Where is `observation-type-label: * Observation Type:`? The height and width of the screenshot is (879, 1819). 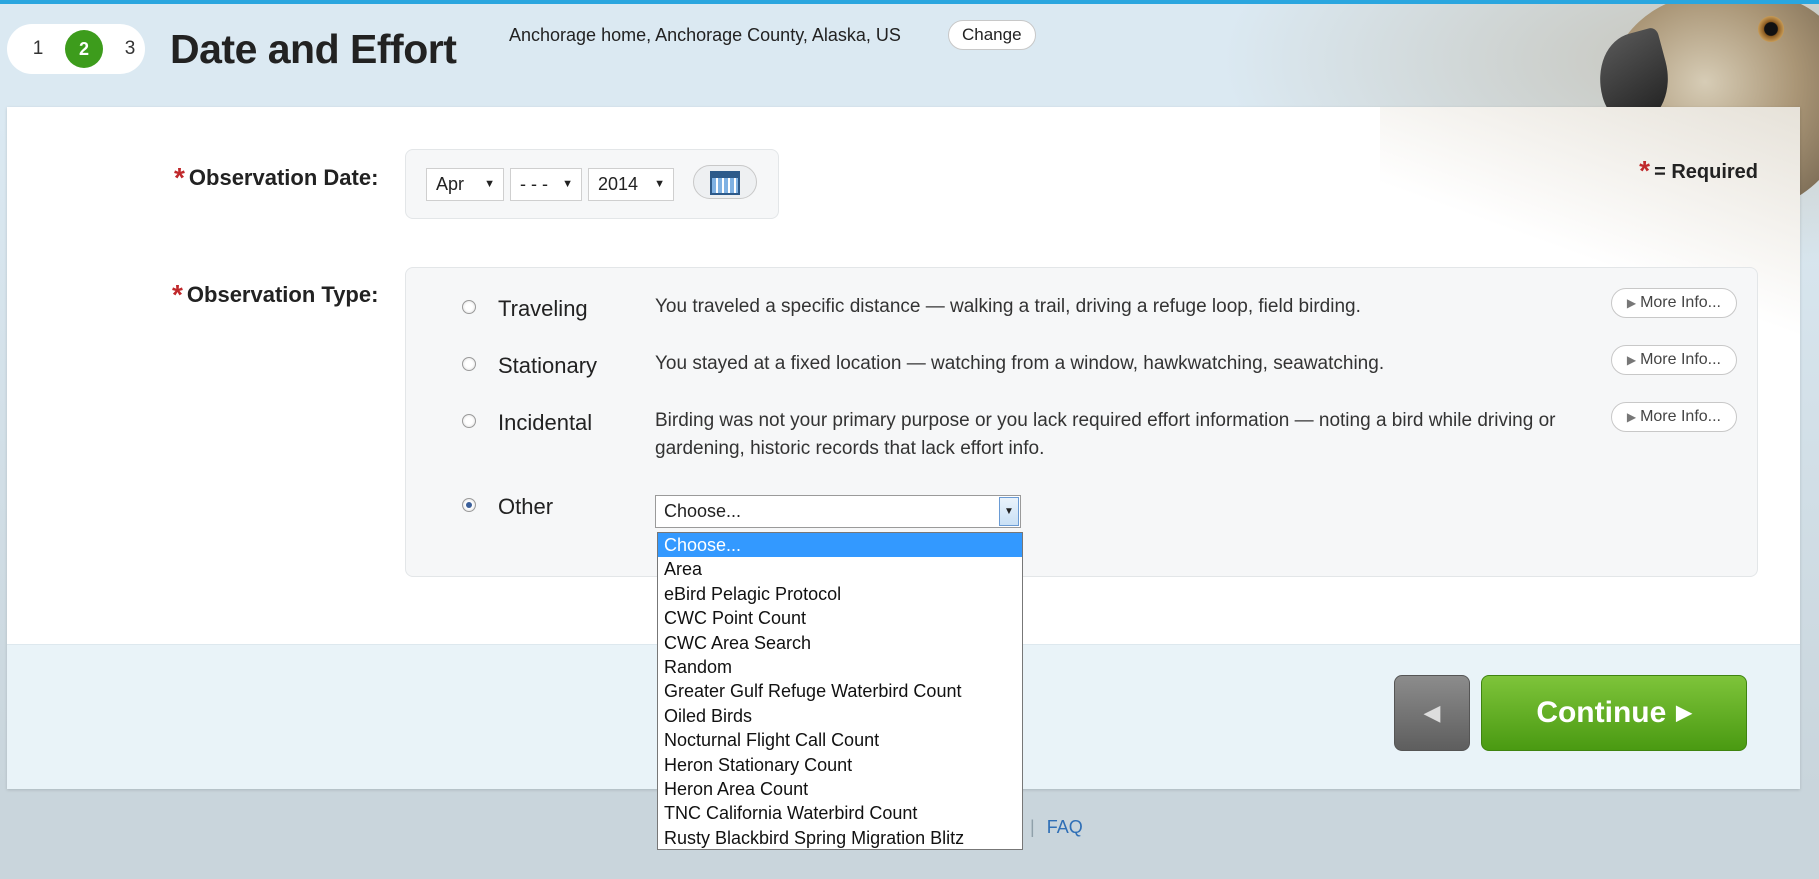 observation-type-label: * Observation Type: is located at coordinates (275, 294).